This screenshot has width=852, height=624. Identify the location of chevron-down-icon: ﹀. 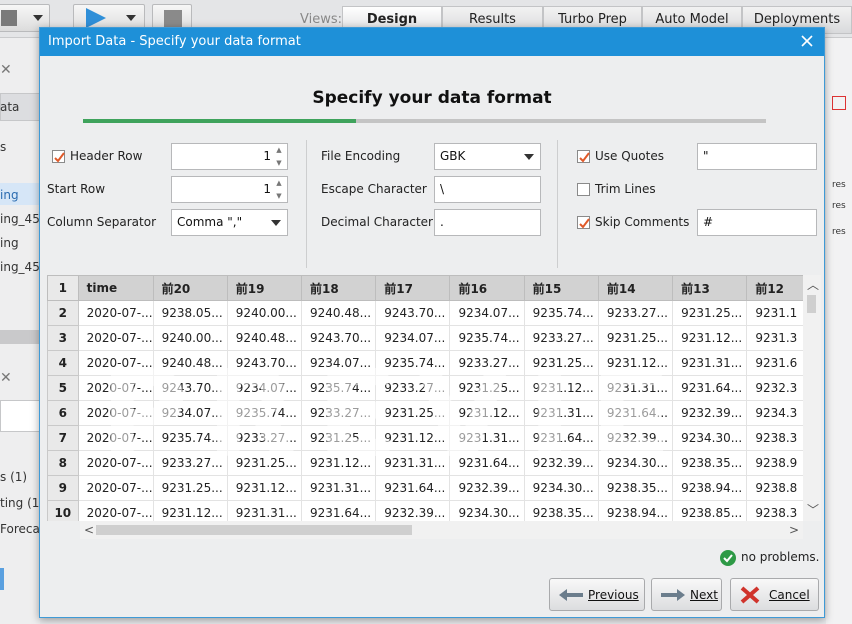
(813, 510).